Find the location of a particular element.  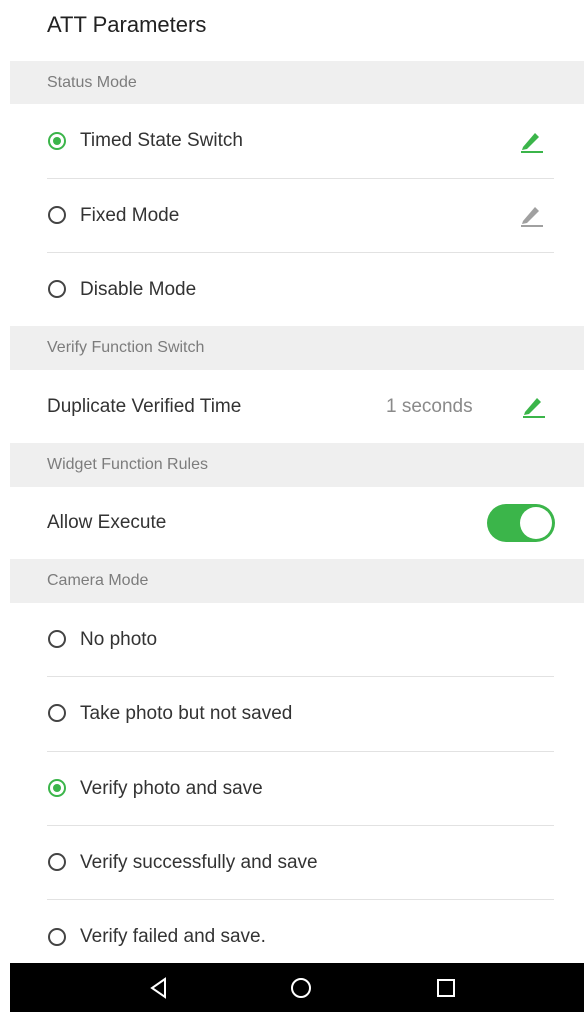

camera-option-label: Take photo but not saved is located at coordinates (186, 713).